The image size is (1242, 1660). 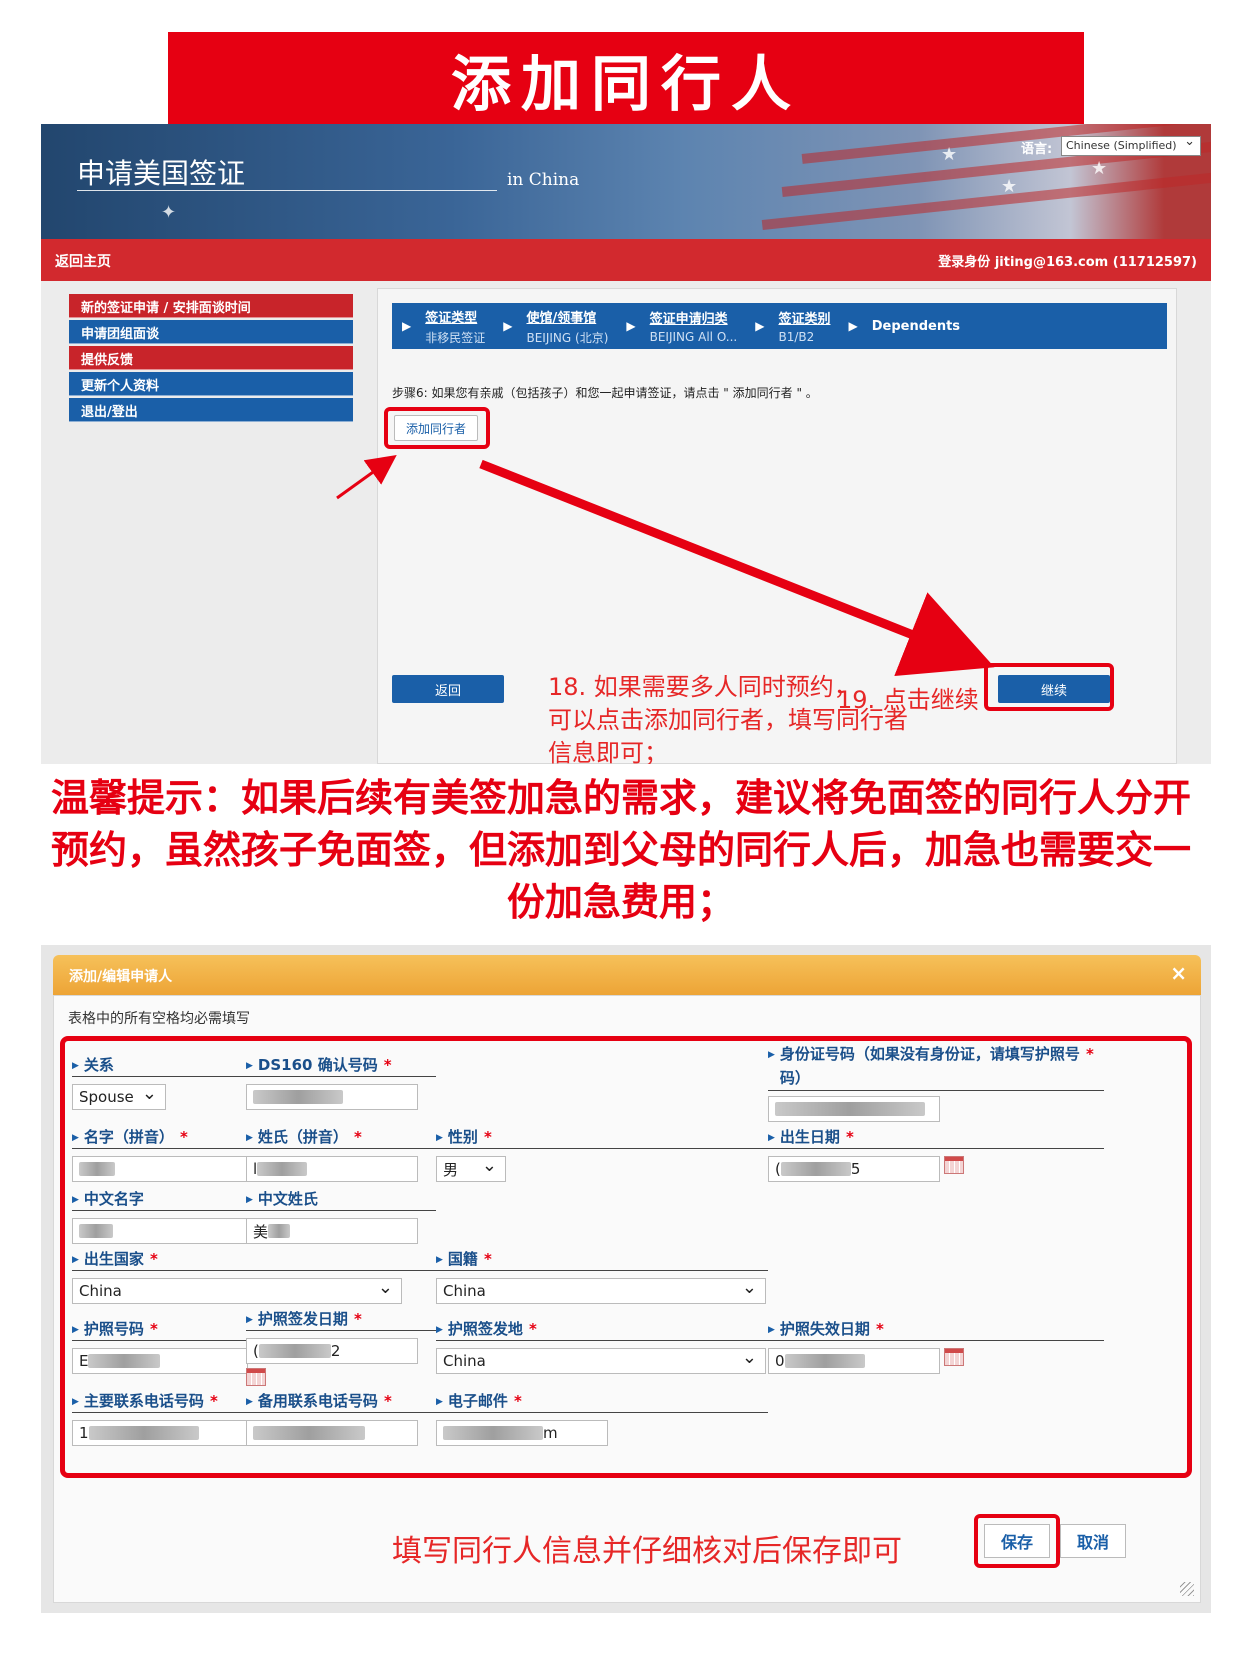 I want to click on arrow-to-add-companion, so click(x=366, y=477).